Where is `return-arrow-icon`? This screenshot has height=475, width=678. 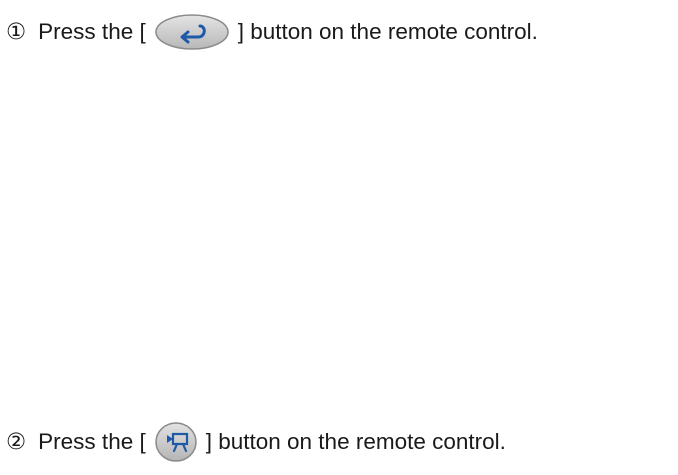
return-arrow-icon is located at coordinates (191, 32).